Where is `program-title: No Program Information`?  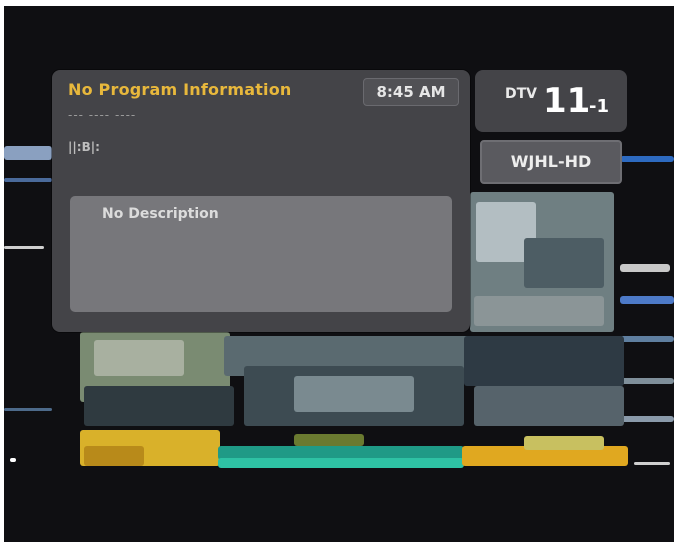 program-title: No Program Information is located at coordinates (180, 89).